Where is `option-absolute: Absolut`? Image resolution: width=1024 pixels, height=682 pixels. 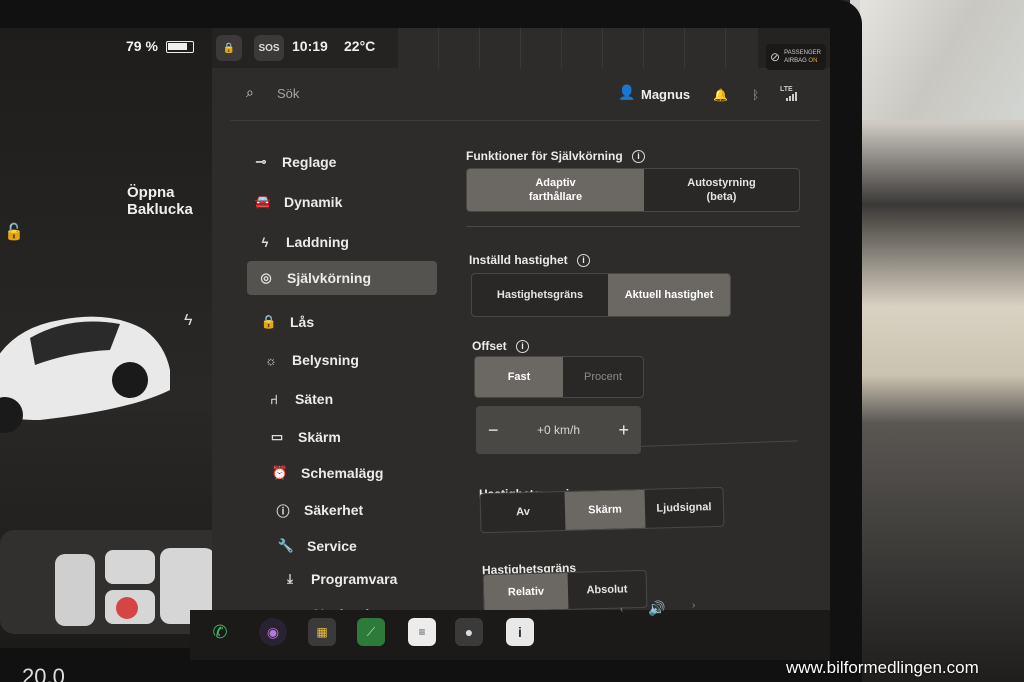
option-absolute: Absolut is located at coordinates (607, 590).